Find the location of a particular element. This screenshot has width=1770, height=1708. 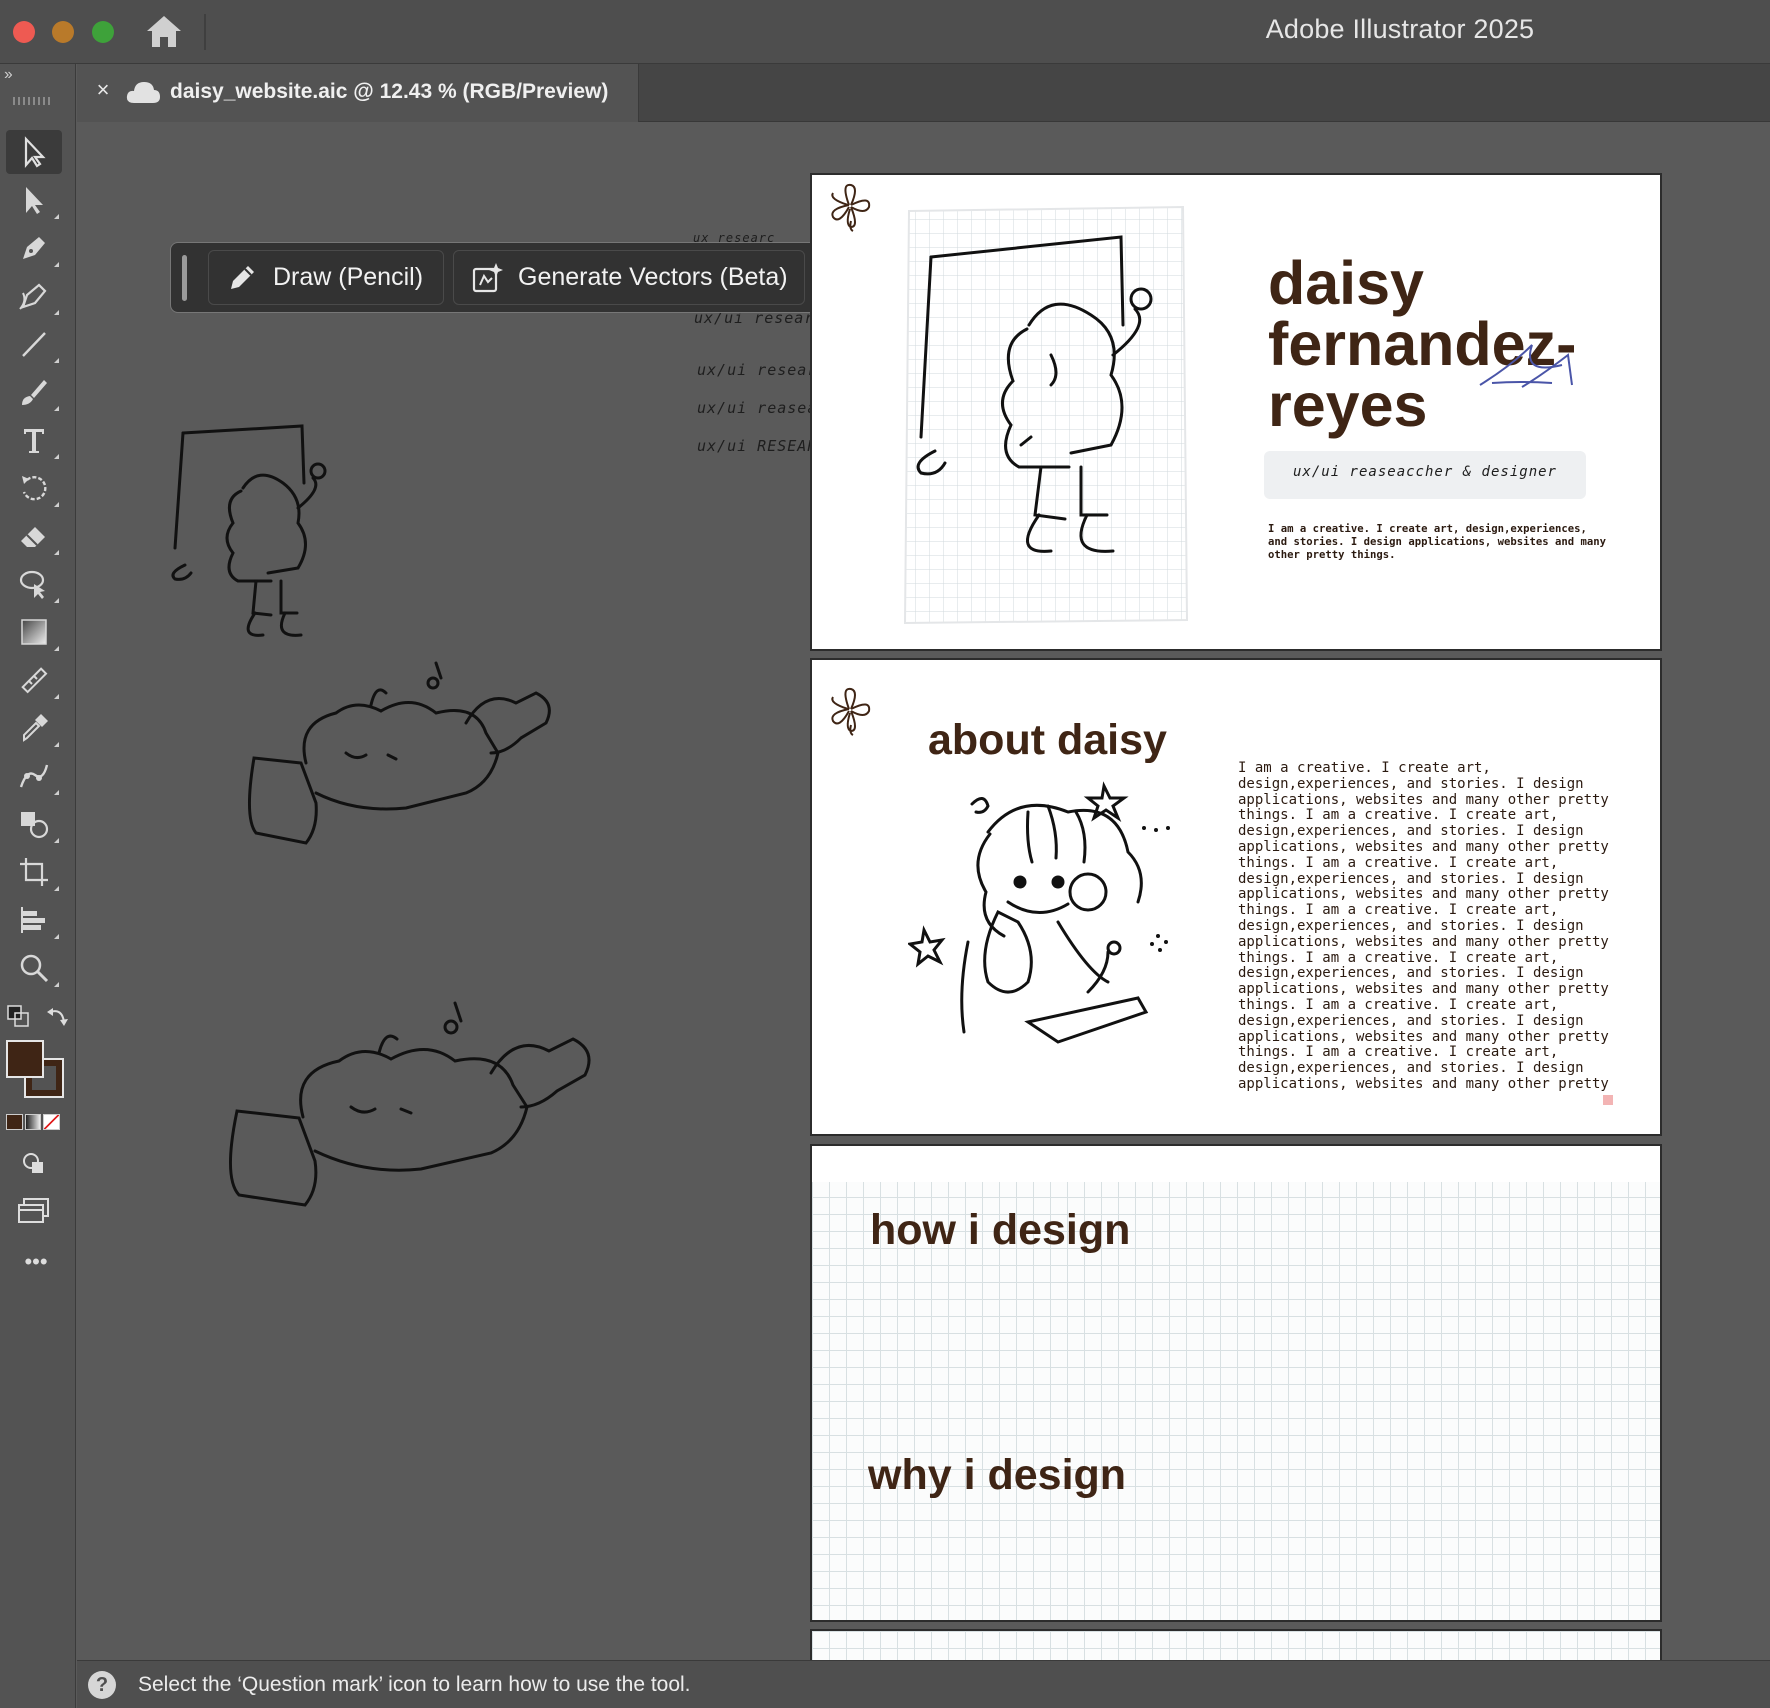

eraser-tool is located at coordinates (34, 536).